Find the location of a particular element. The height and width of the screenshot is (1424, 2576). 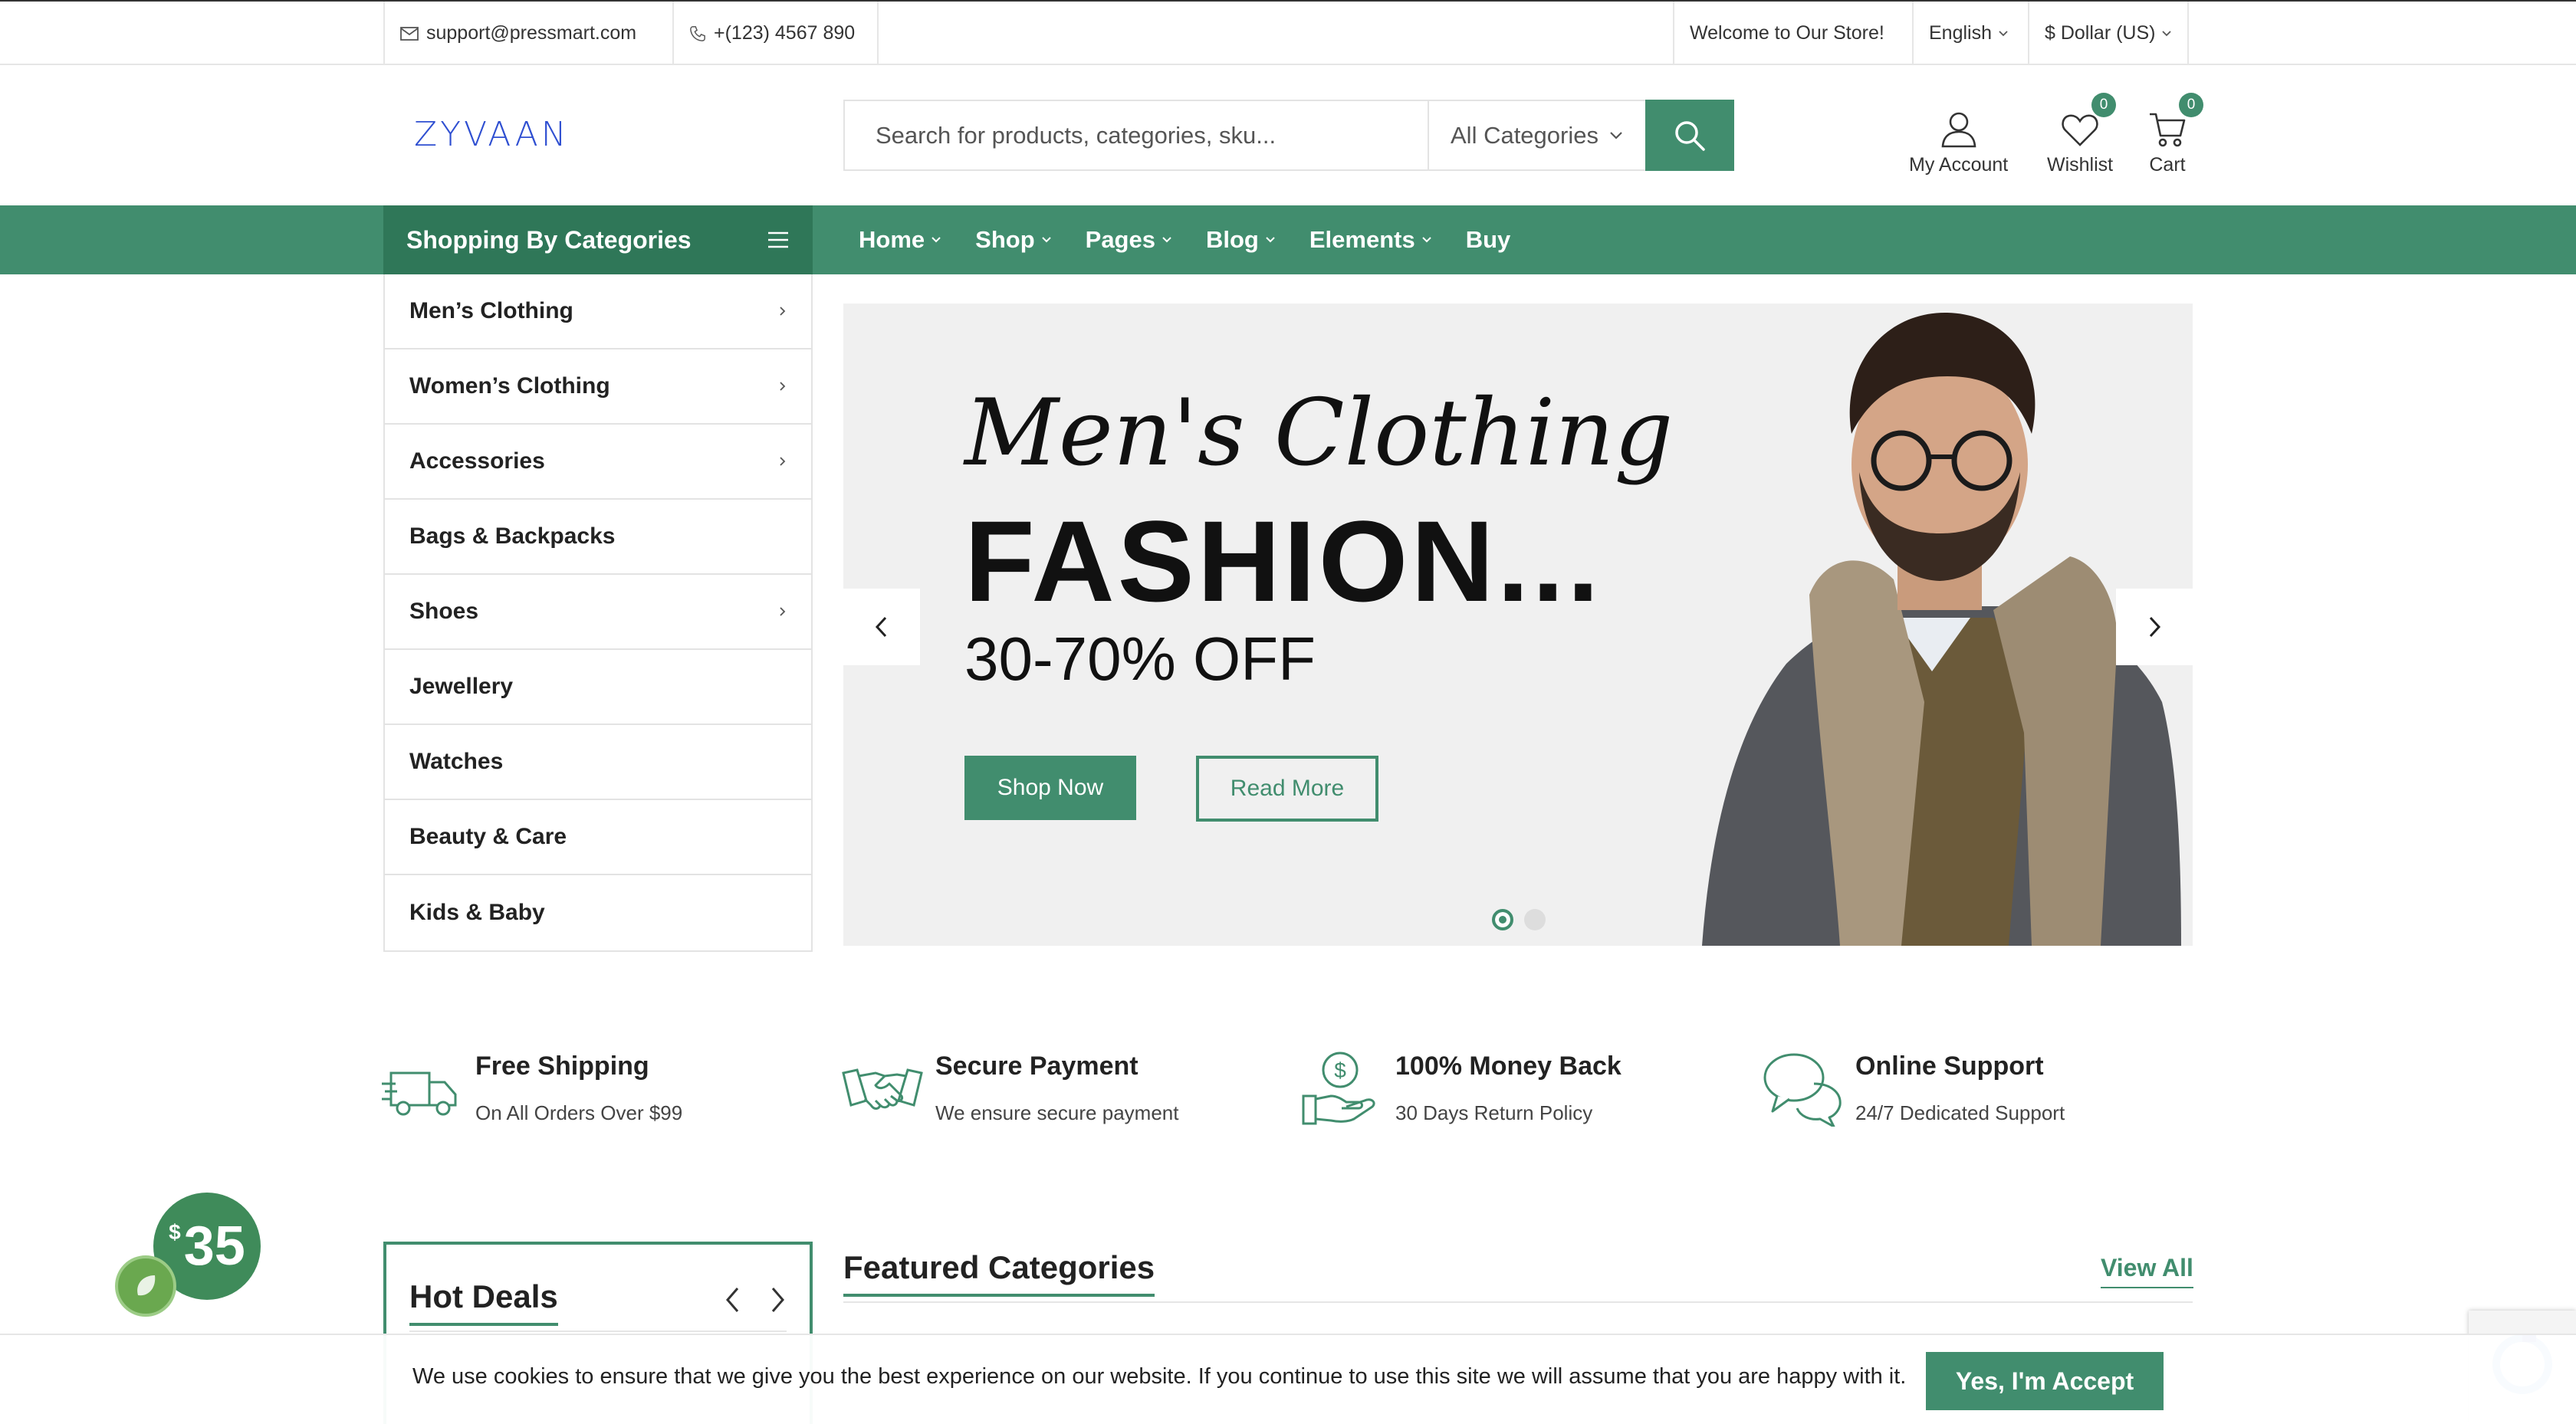

search-icon is located at coordinates (1690, 135).